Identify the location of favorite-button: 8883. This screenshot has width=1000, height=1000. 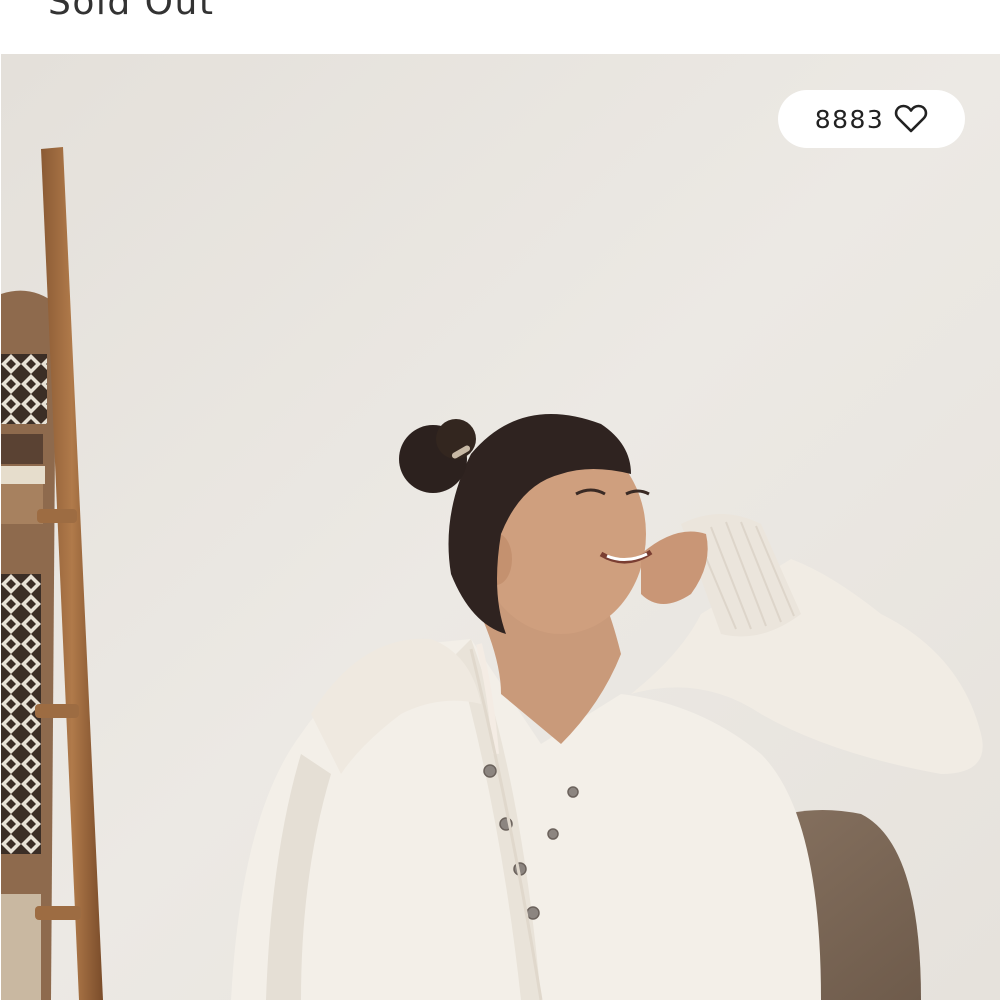
(871, 119).